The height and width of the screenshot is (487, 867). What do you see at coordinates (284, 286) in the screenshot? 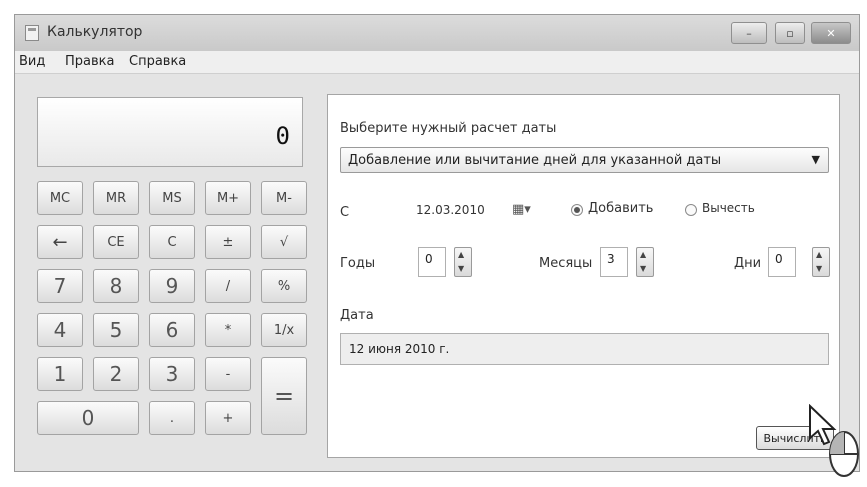
I see `key-percent: %` at bounding box center [284, 286].